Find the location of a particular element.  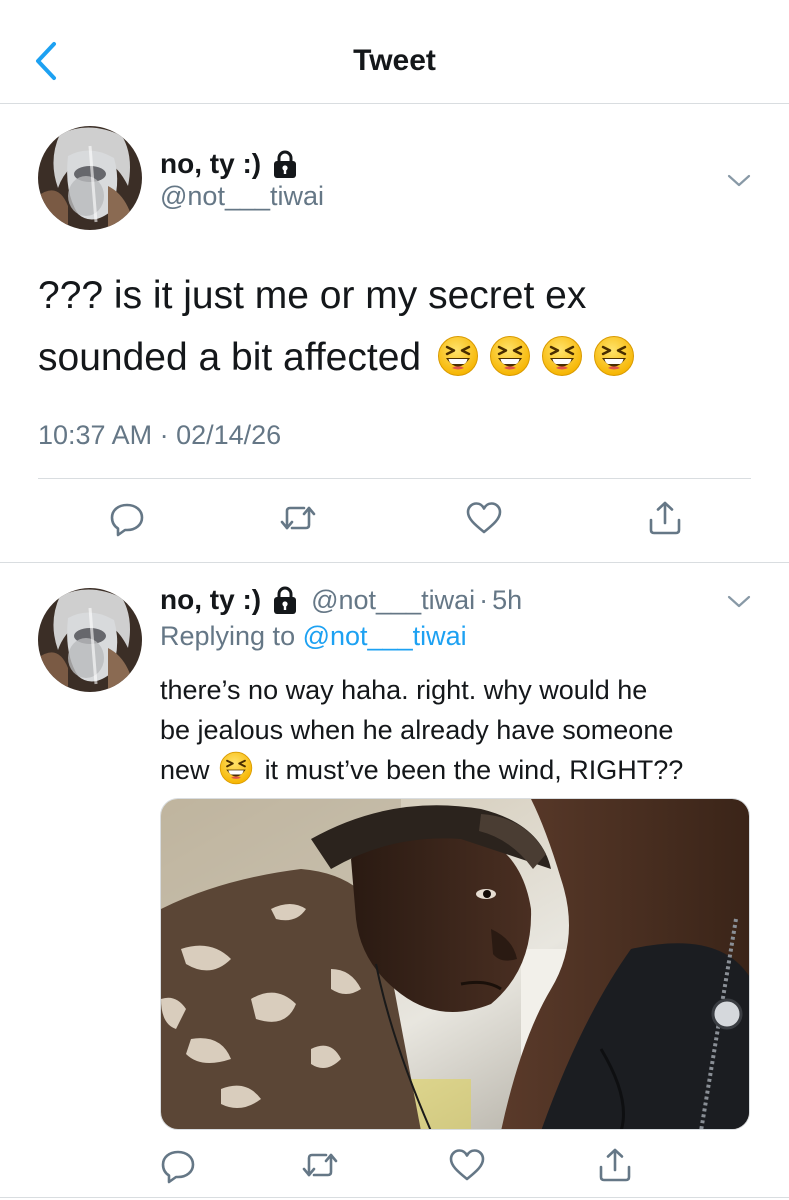

reply-text-line-1: there’s no way haha. right. why would he is located at coordinates (404, 690).